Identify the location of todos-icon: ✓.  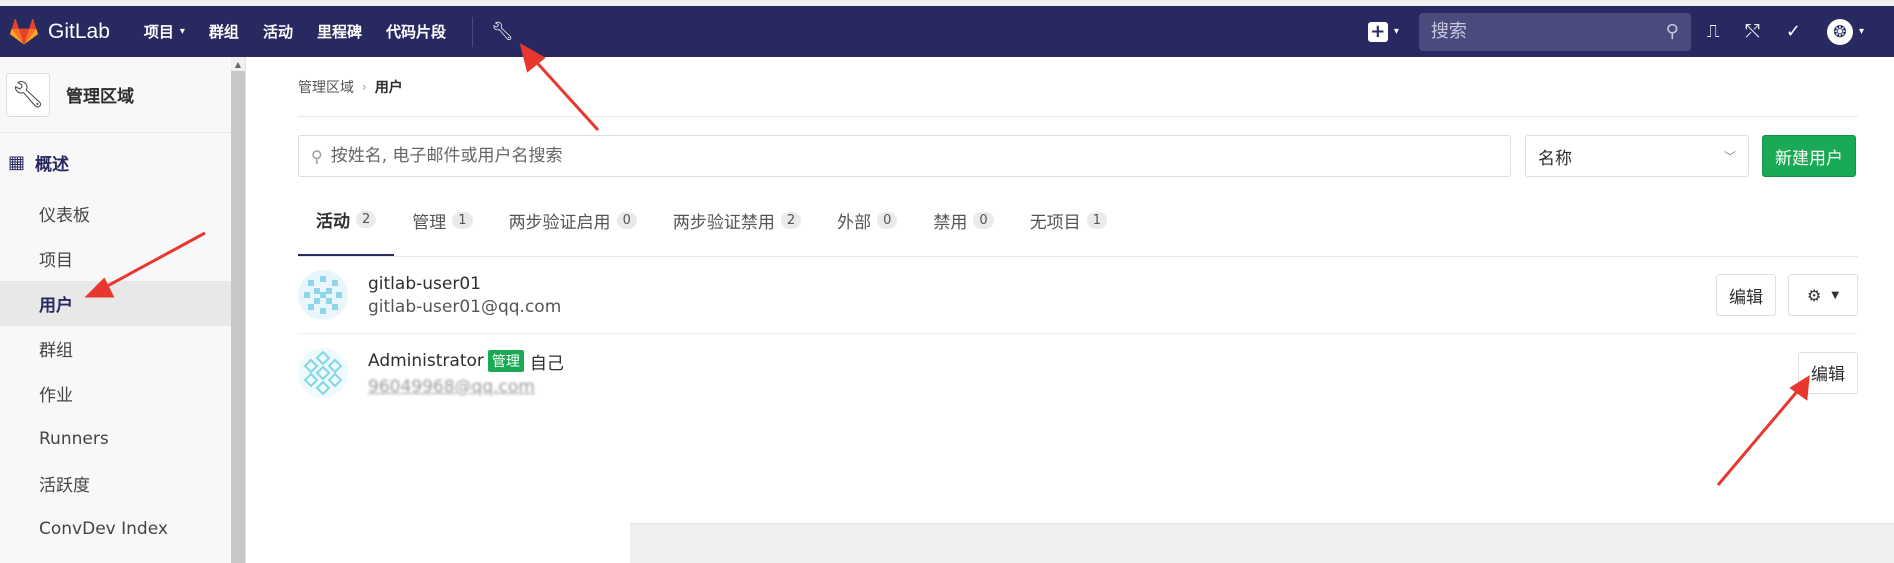
(1793, 31).